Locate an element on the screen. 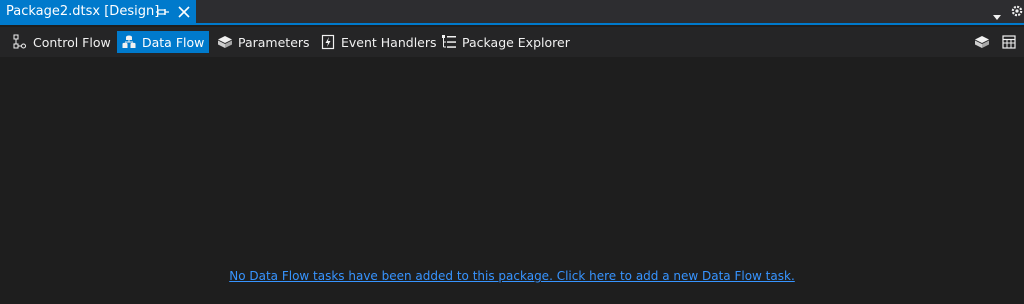  tab-parameters: Parameters is located at coordinates (264, 42).